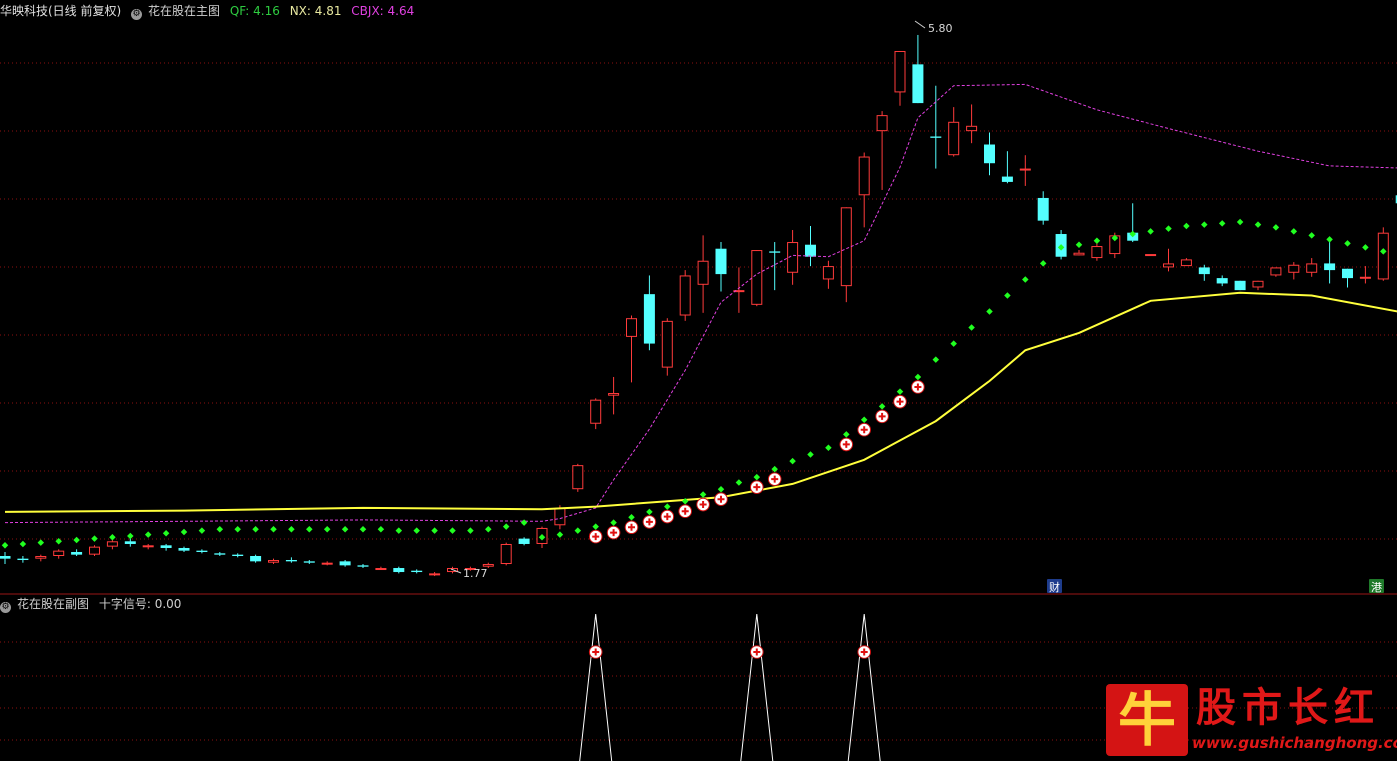 This screenshot has width=1397, height=761. I want to click on gang-marker: 港, so click(1376, 586).